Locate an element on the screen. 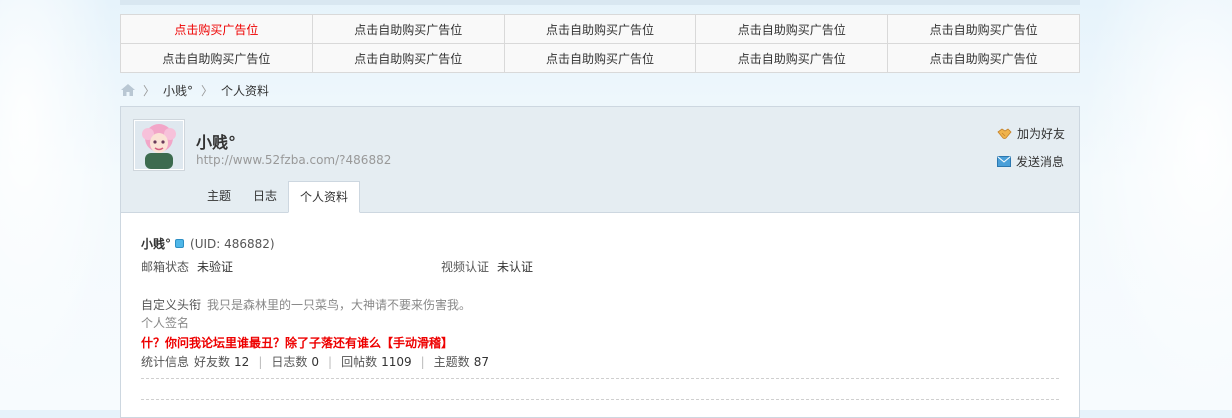 Image resolution: width=1232 pixels, height=418 pixels. thread-count-value: 87 is located at coordinates (481, 362).